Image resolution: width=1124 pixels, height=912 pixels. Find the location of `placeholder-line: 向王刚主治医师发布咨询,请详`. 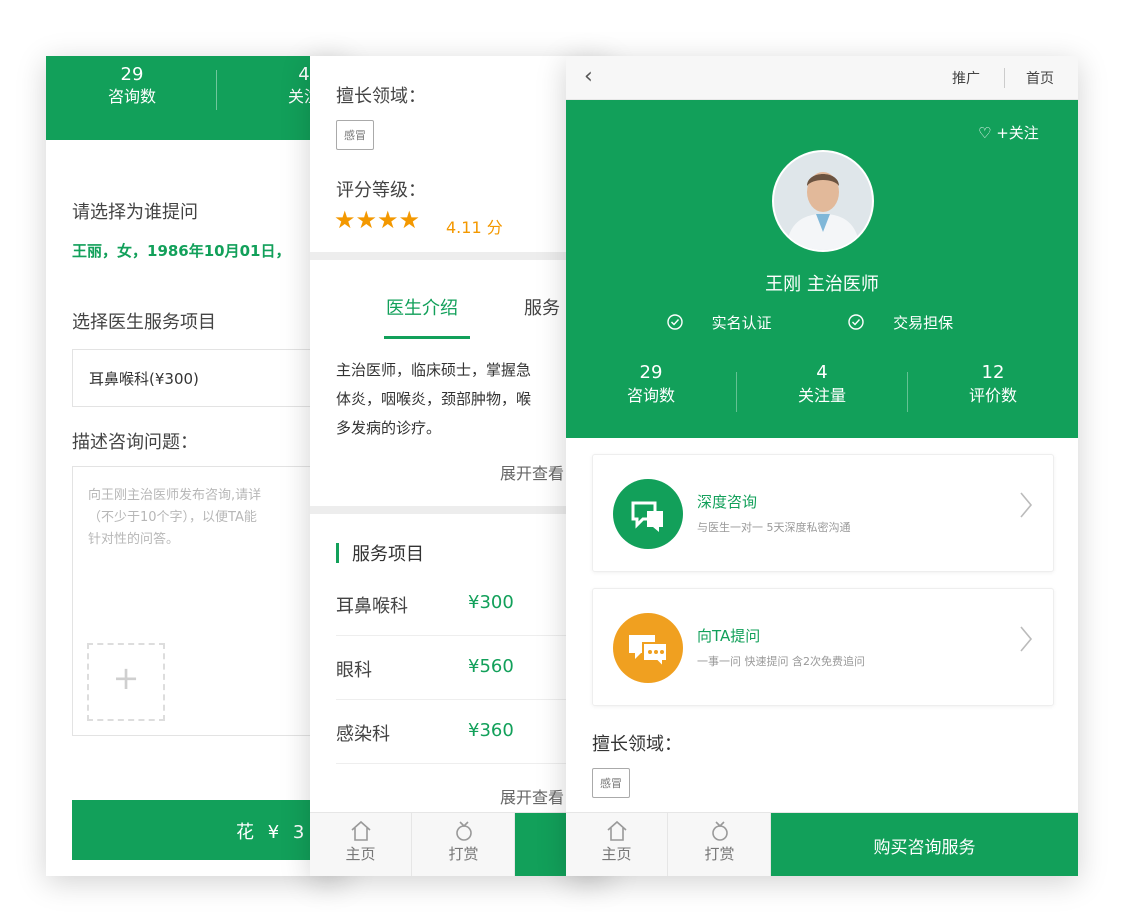

placeholder-line: 向王刚主治医师发布咨询,请详 is located at coordinates (175, 495).